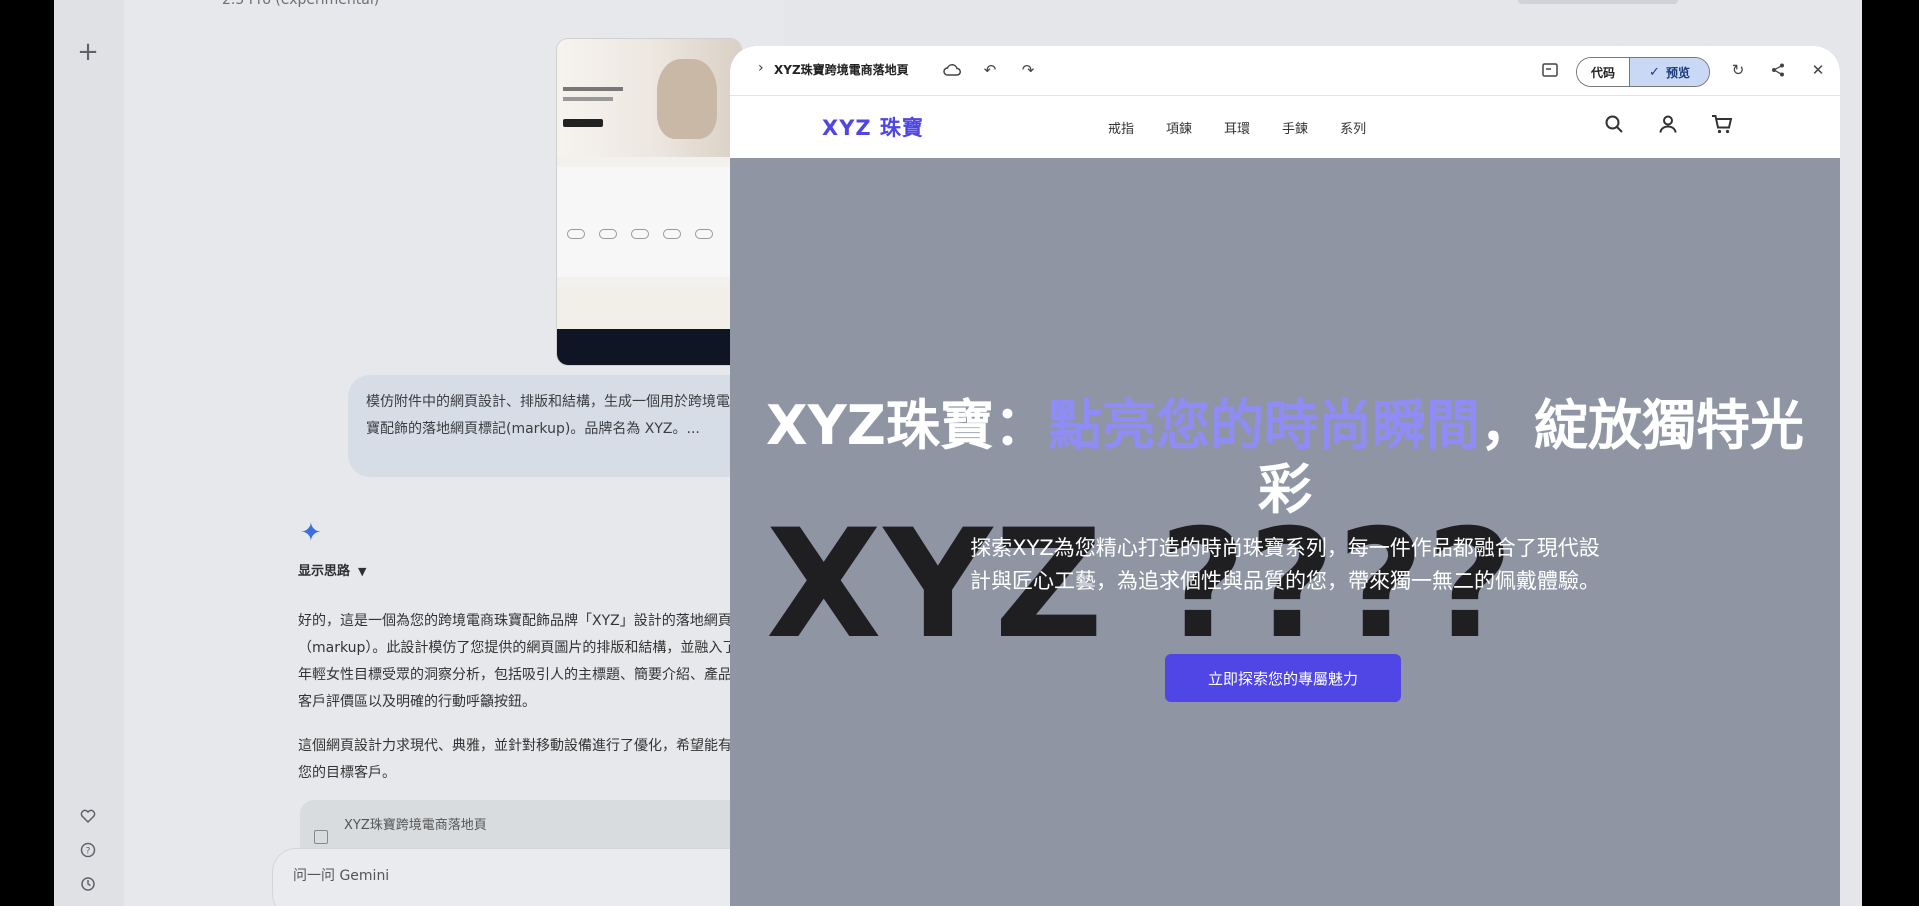 Image resolution: width=1919 pixels, height=906 pixels. I want to click on code-tab: 代码, so click(1603, 72).